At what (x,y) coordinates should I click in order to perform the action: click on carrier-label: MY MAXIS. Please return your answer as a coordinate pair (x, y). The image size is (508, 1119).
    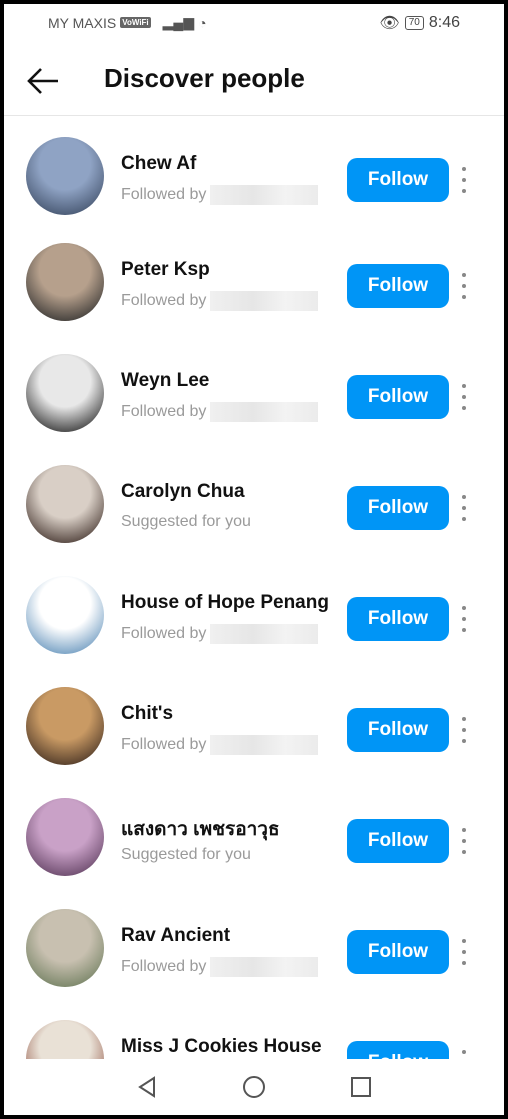
    Looking at the image, I should click on (82, 22).